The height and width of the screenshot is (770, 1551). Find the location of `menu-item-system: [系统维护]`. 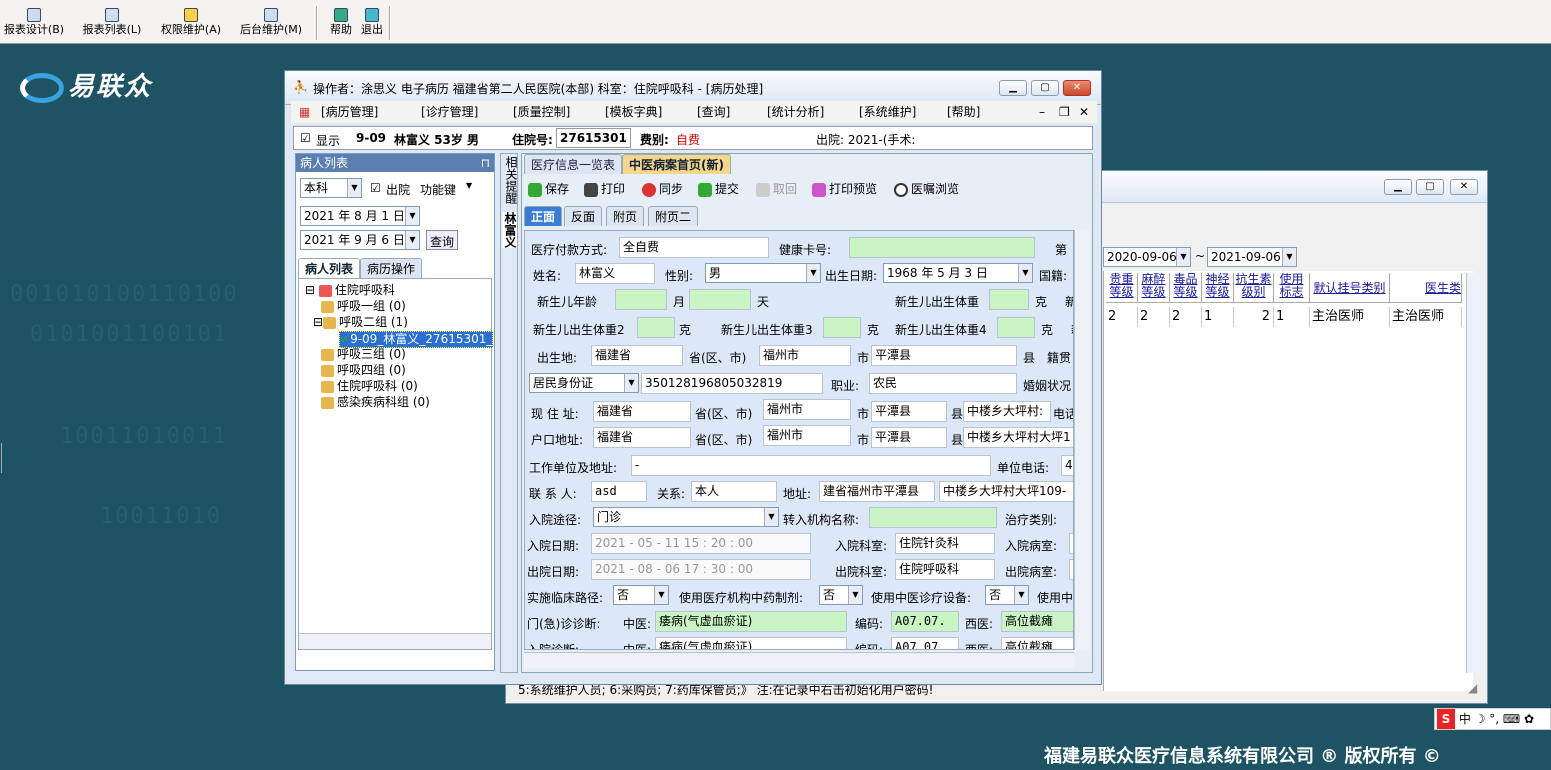

menu-item-system: [系统维护] is located at coordinates (887, 112).